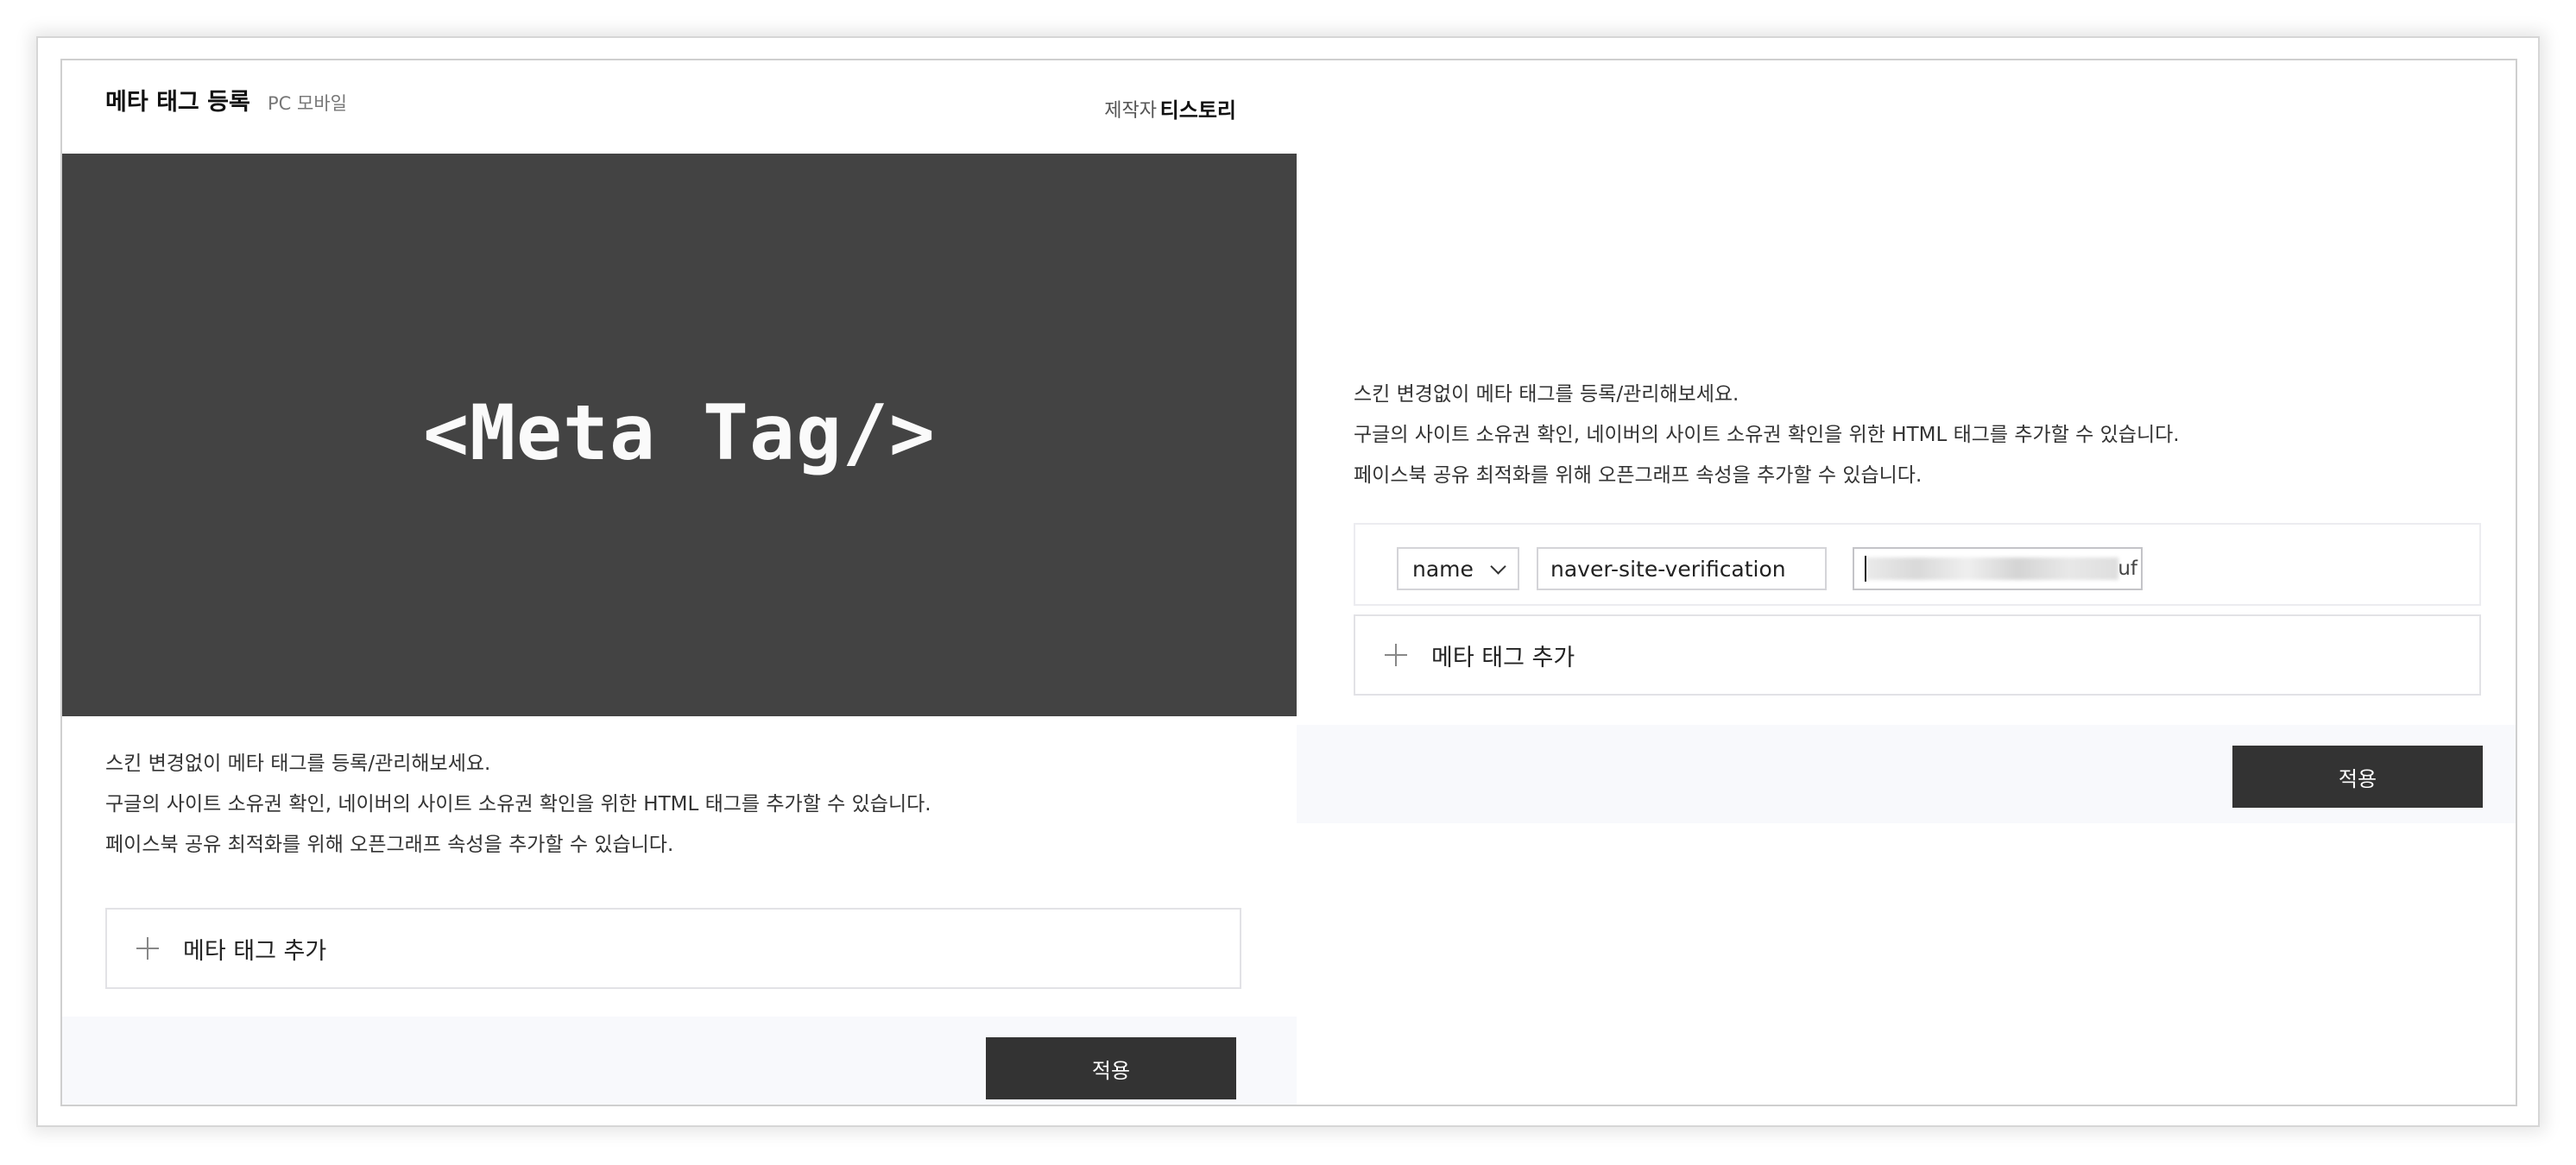 The width and height of the screenshot is (2576, 1165). I want to click on preview-text: <Meta Tag/>, so click(679, 432).